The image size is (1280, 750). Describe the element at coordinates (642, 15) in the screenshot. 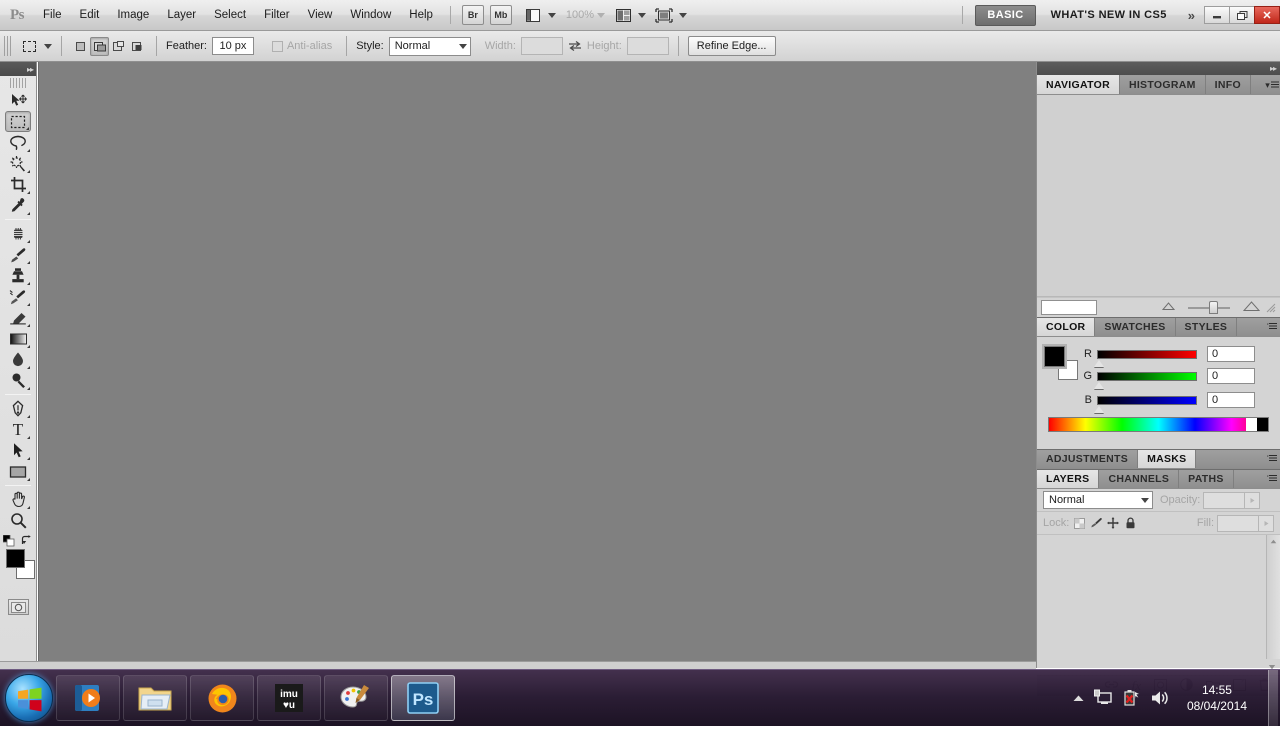

I see `arrange-documents-caret` at that location.